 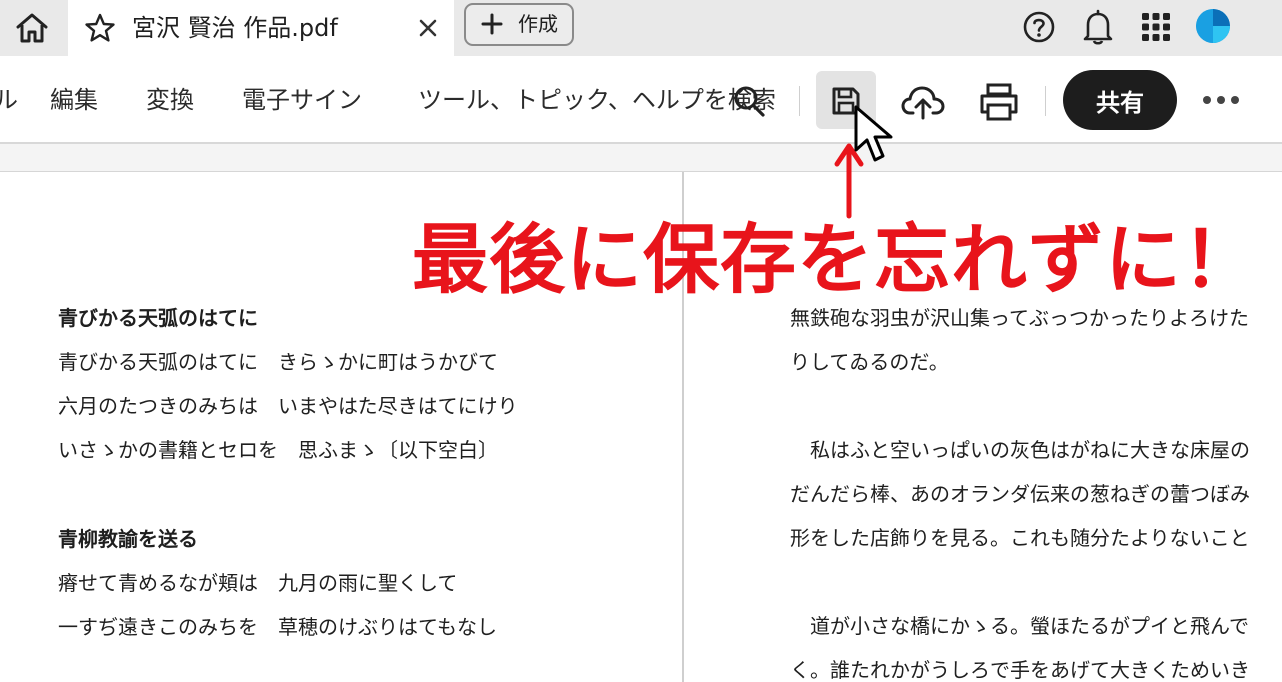 What do you see at coordinates (235, 28) in the screenshot?
I see `tab-title: 宮沢 賢治 作品.pdf` at bounding box center [235, 28].